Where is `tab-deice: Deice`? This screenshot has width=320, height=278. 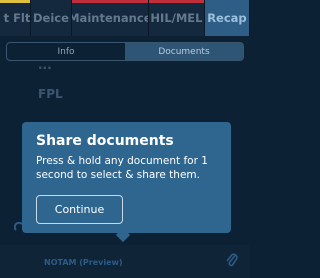 tab-deice: Deice is located at coordinates (51, 18).